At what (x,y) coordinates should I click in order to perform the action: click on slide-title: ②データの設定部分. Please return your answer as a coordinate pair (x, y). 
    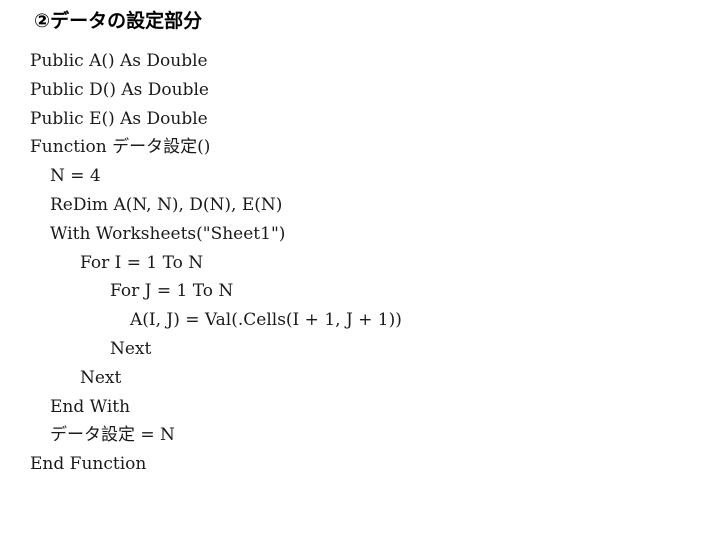
    Looking at the image, I should click on (118, 21).